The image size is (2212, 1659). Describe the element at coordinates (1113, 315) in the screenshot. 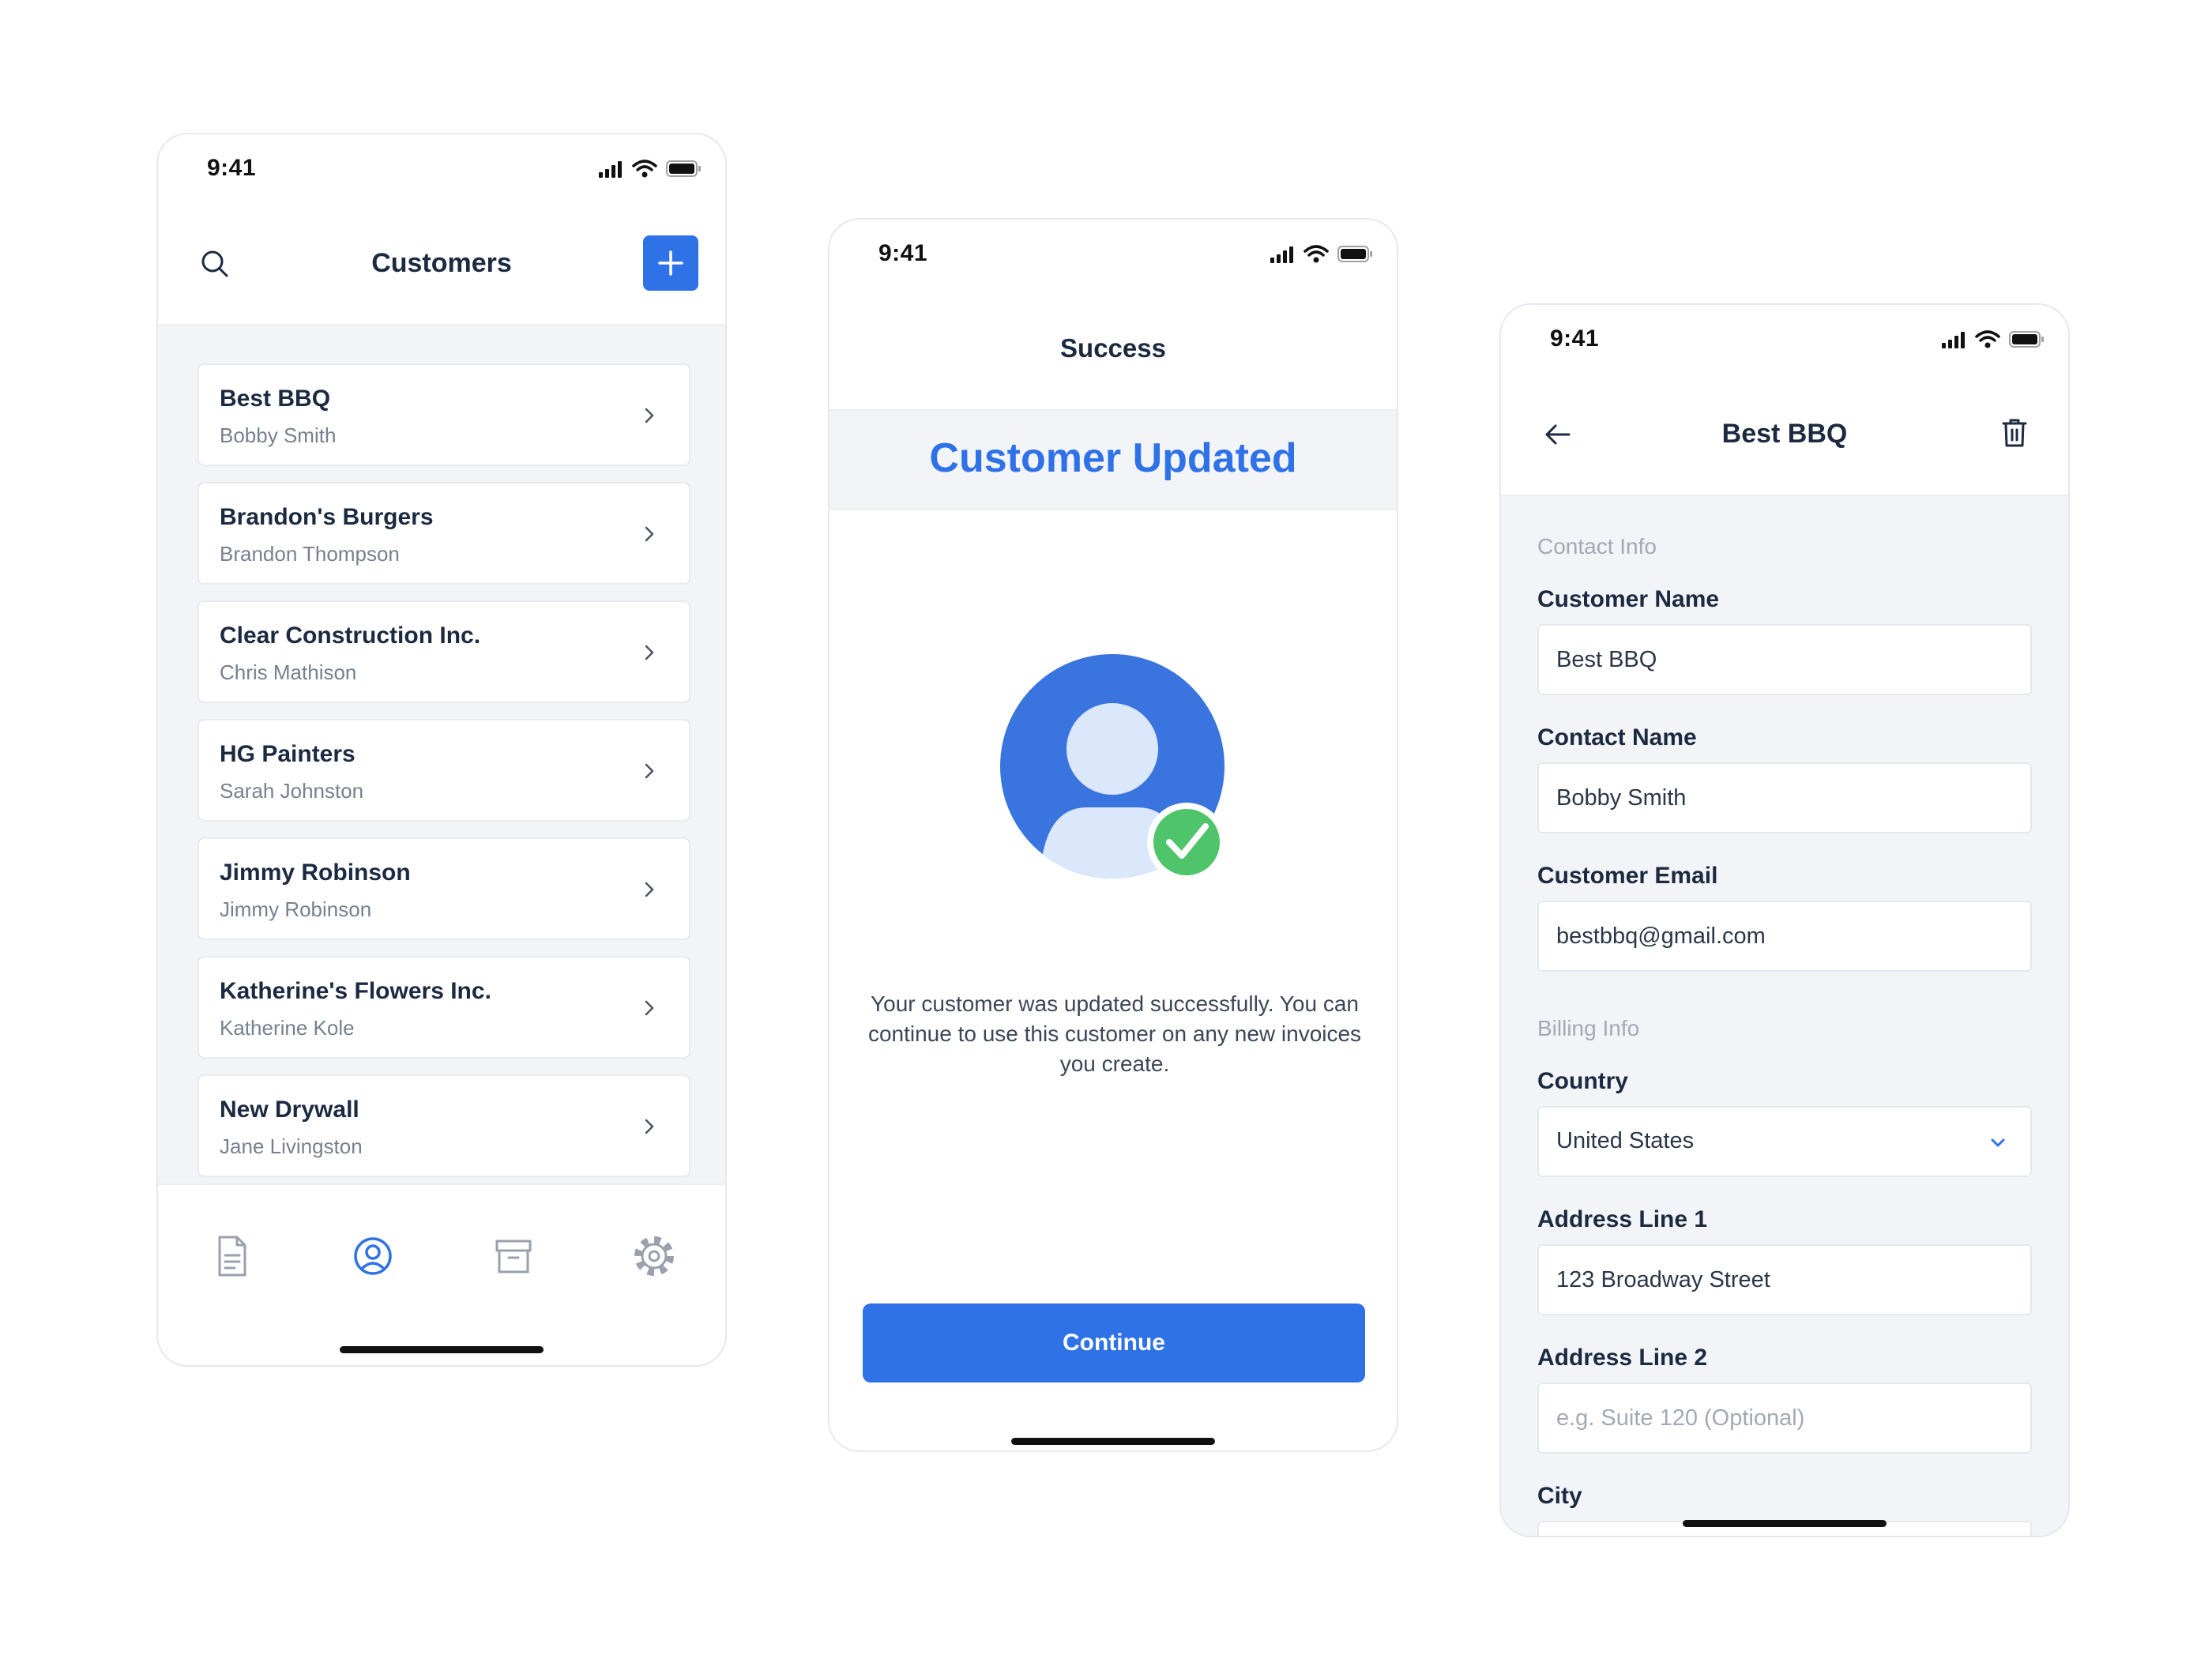

I see `success-header: 9:41 Success` at that location.